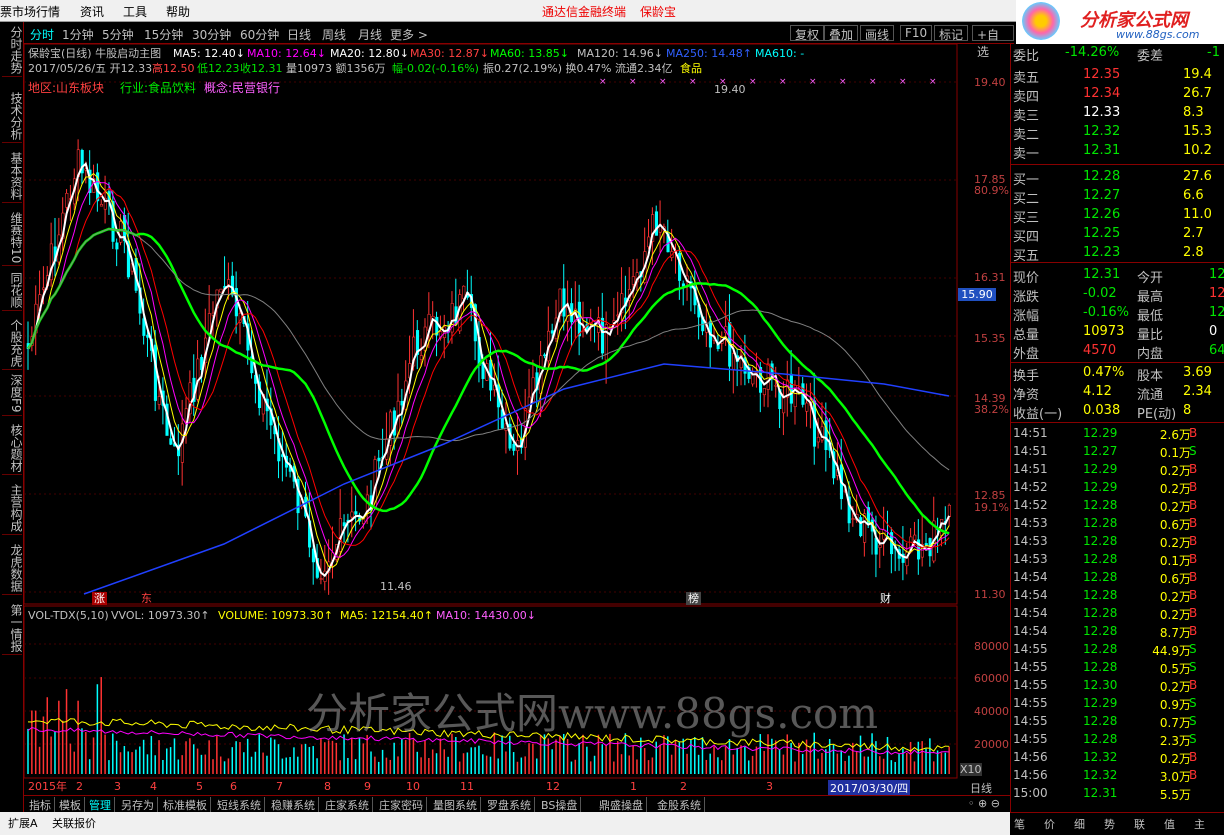 The image size is (1224, 835). What do you see at coordinates (259, 34) in the screenshot?
I see `period-tab: 60分钟` at bounding box center [259, 34].